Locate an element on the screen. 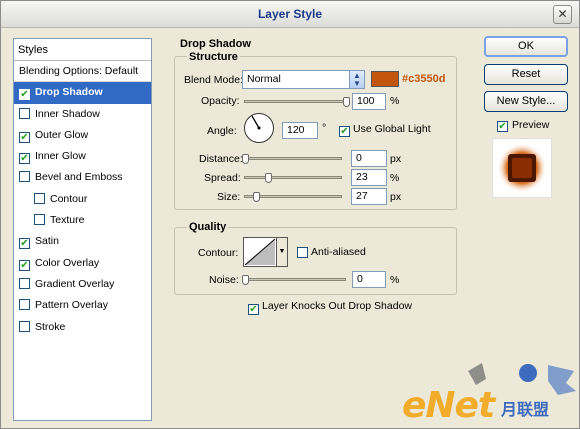  title-bar: Layer Style ✕ is located at coordinates (290, 14).